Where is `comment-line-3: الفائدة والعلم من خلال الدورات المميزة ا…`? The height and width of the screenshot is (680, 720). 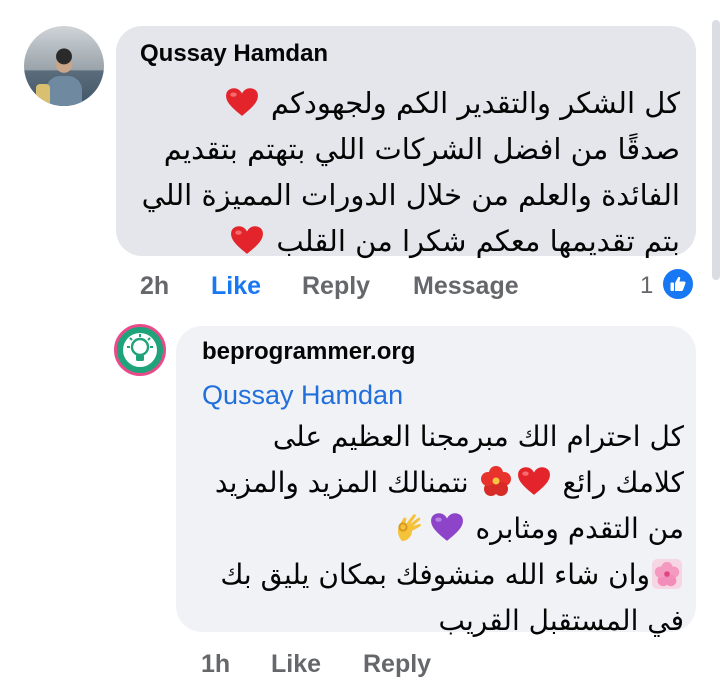
comment-line-3: الفائدة والعلم من خلال الدورات المميزة ا… is located at coordinates (410, 195).